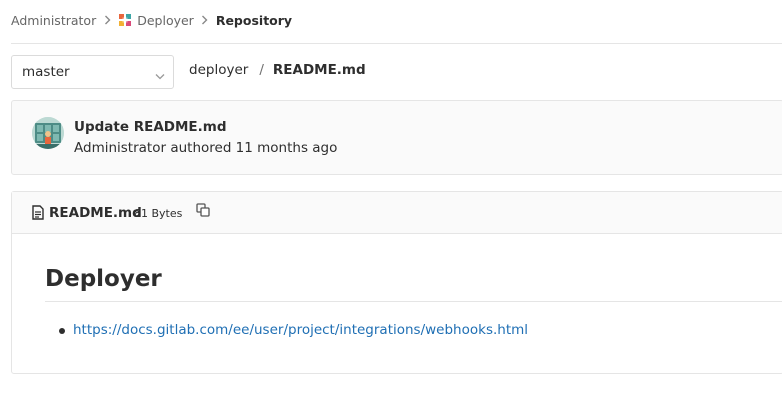  What do you see at coordinates (254, 20) in the screenshot?
I see `breadcrumb-item-repository: Repository` at bounding box center [254, 20].